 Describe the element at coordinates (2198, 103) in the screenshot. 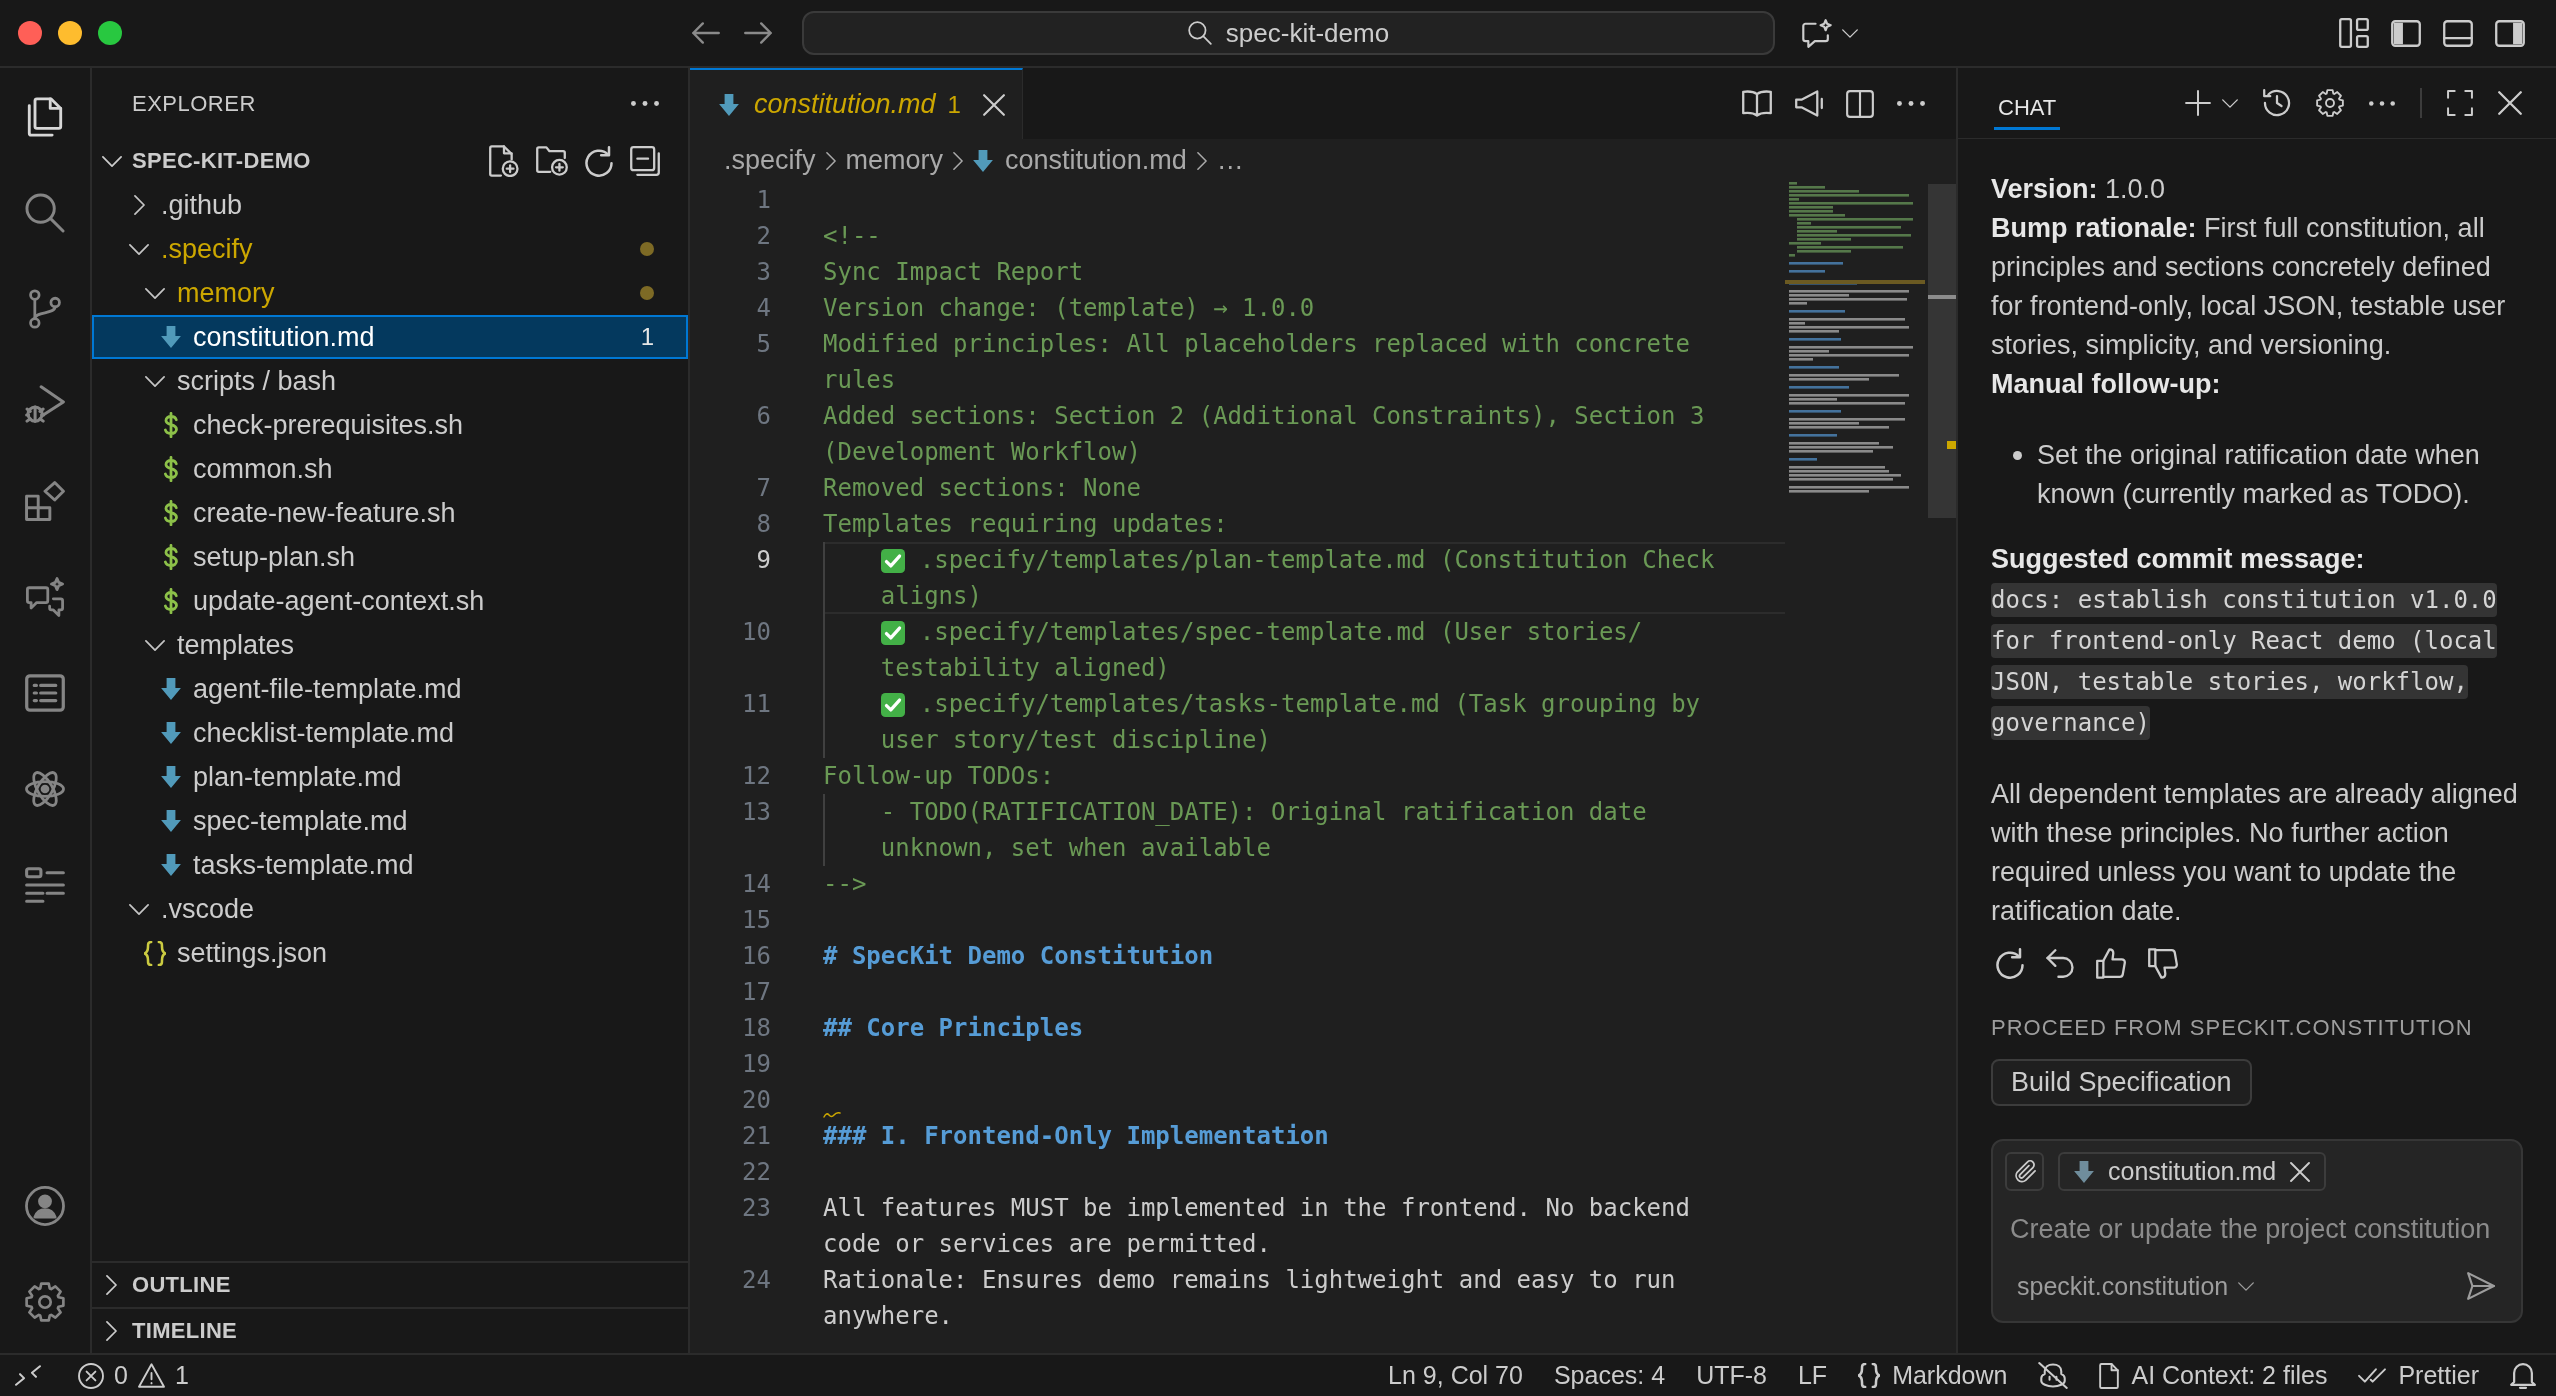

I see `plus-icon` at that location.